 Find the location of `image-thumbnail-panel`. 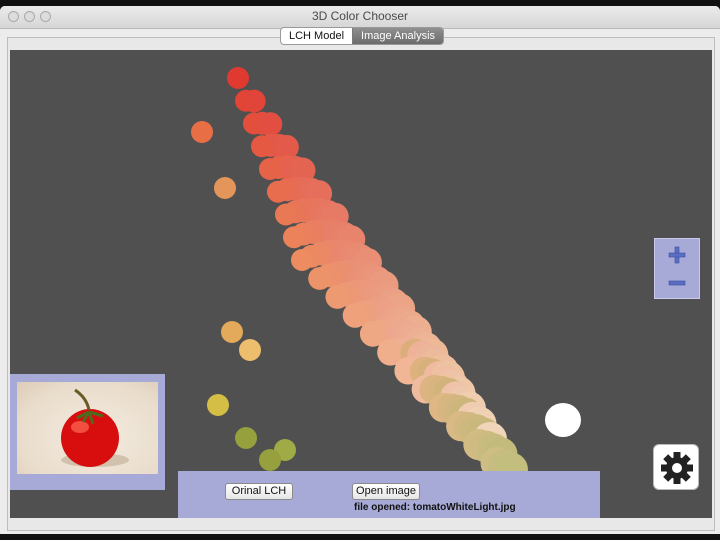

image-thumbnail-panel is located at coordinates (87, 432).